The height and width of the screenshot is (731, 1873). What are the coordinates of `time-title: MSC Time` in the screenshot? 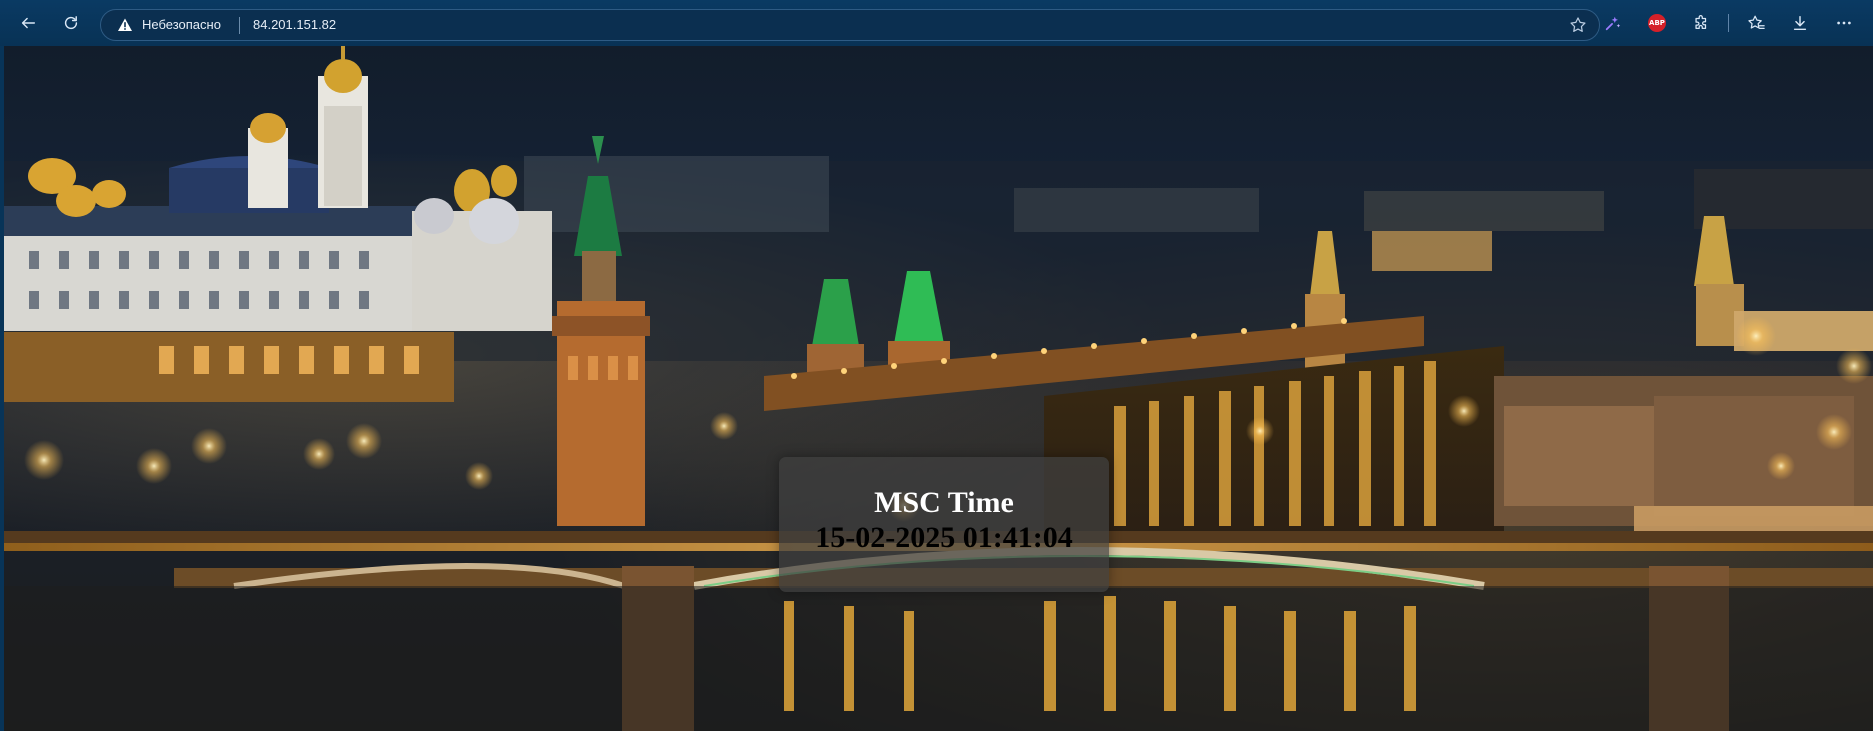 It's located at (944, 502).